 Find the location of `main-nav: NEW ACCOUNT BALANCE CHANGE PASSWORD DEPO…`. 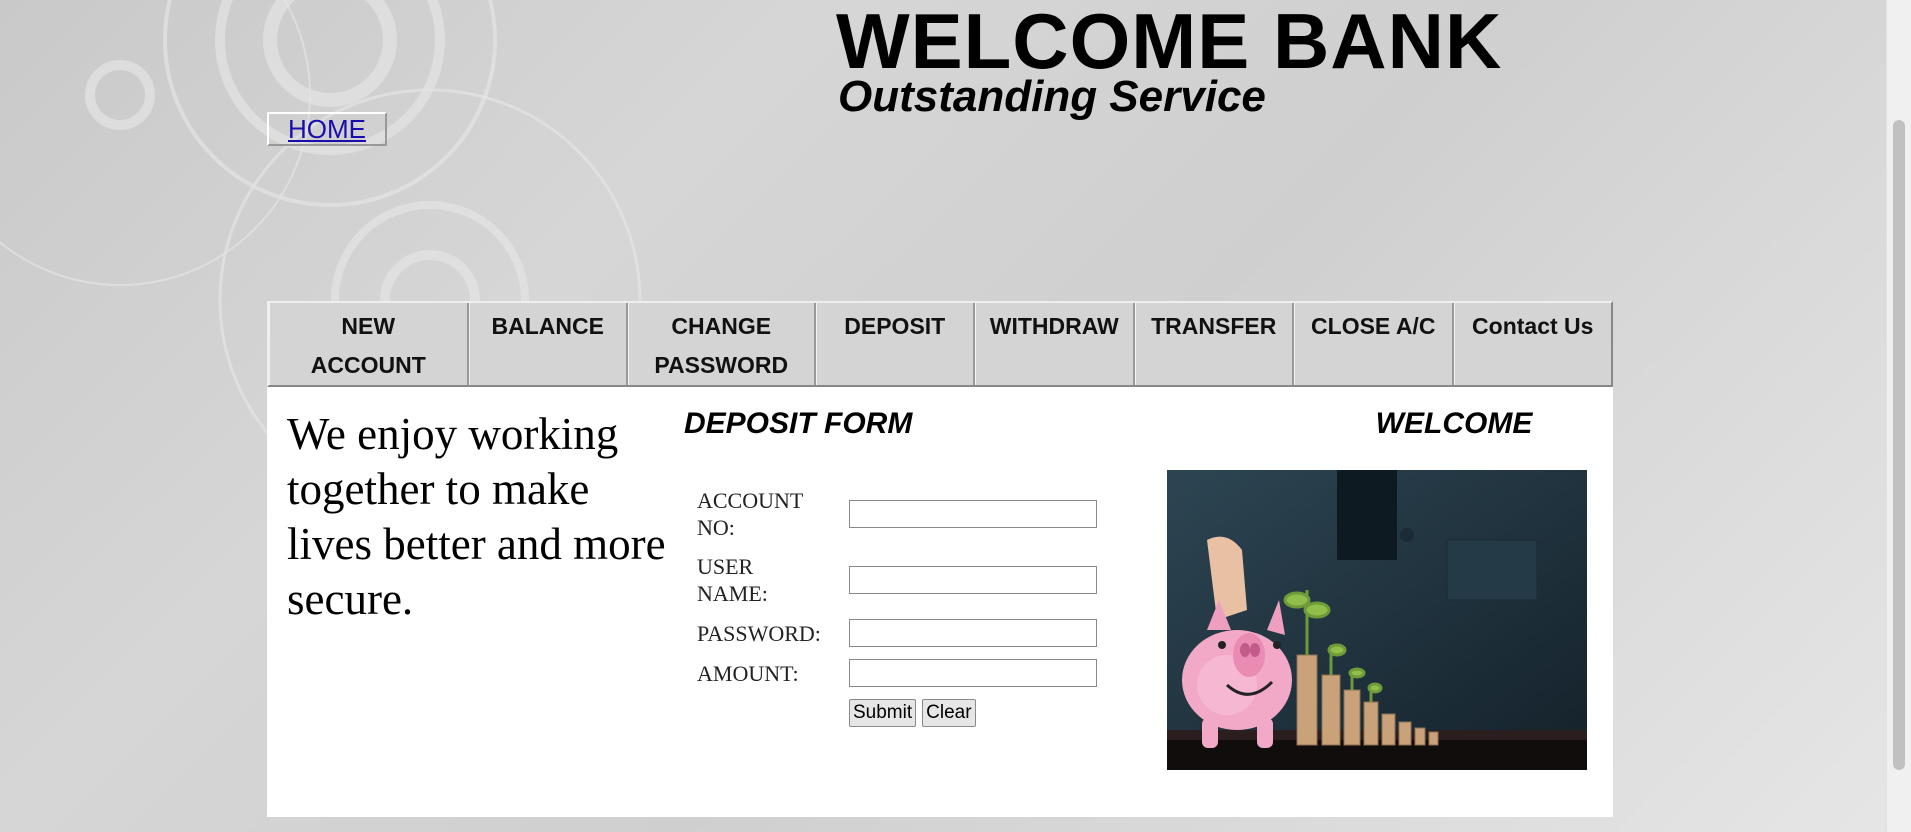

main-nav: NEW ACCOUNT BALANCE CHANGE PASSWORD DEPO… is located at coordinates (940, 344).